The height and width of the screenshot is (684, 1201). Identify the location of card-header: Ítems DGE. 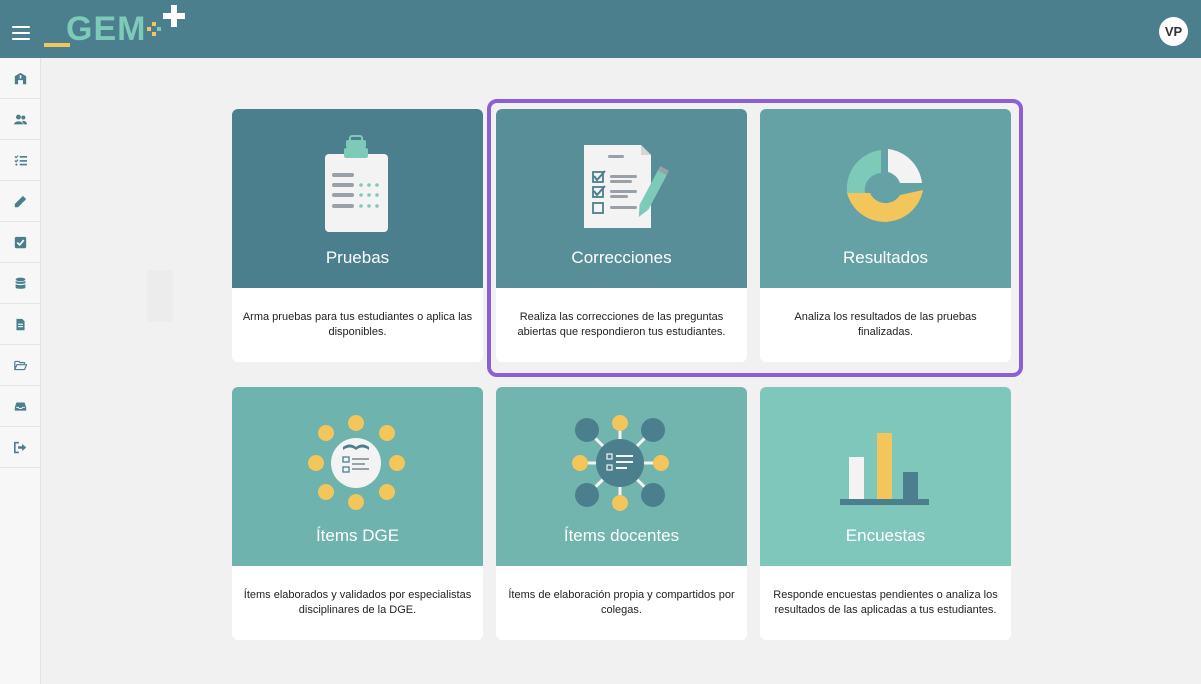
(357, 476).